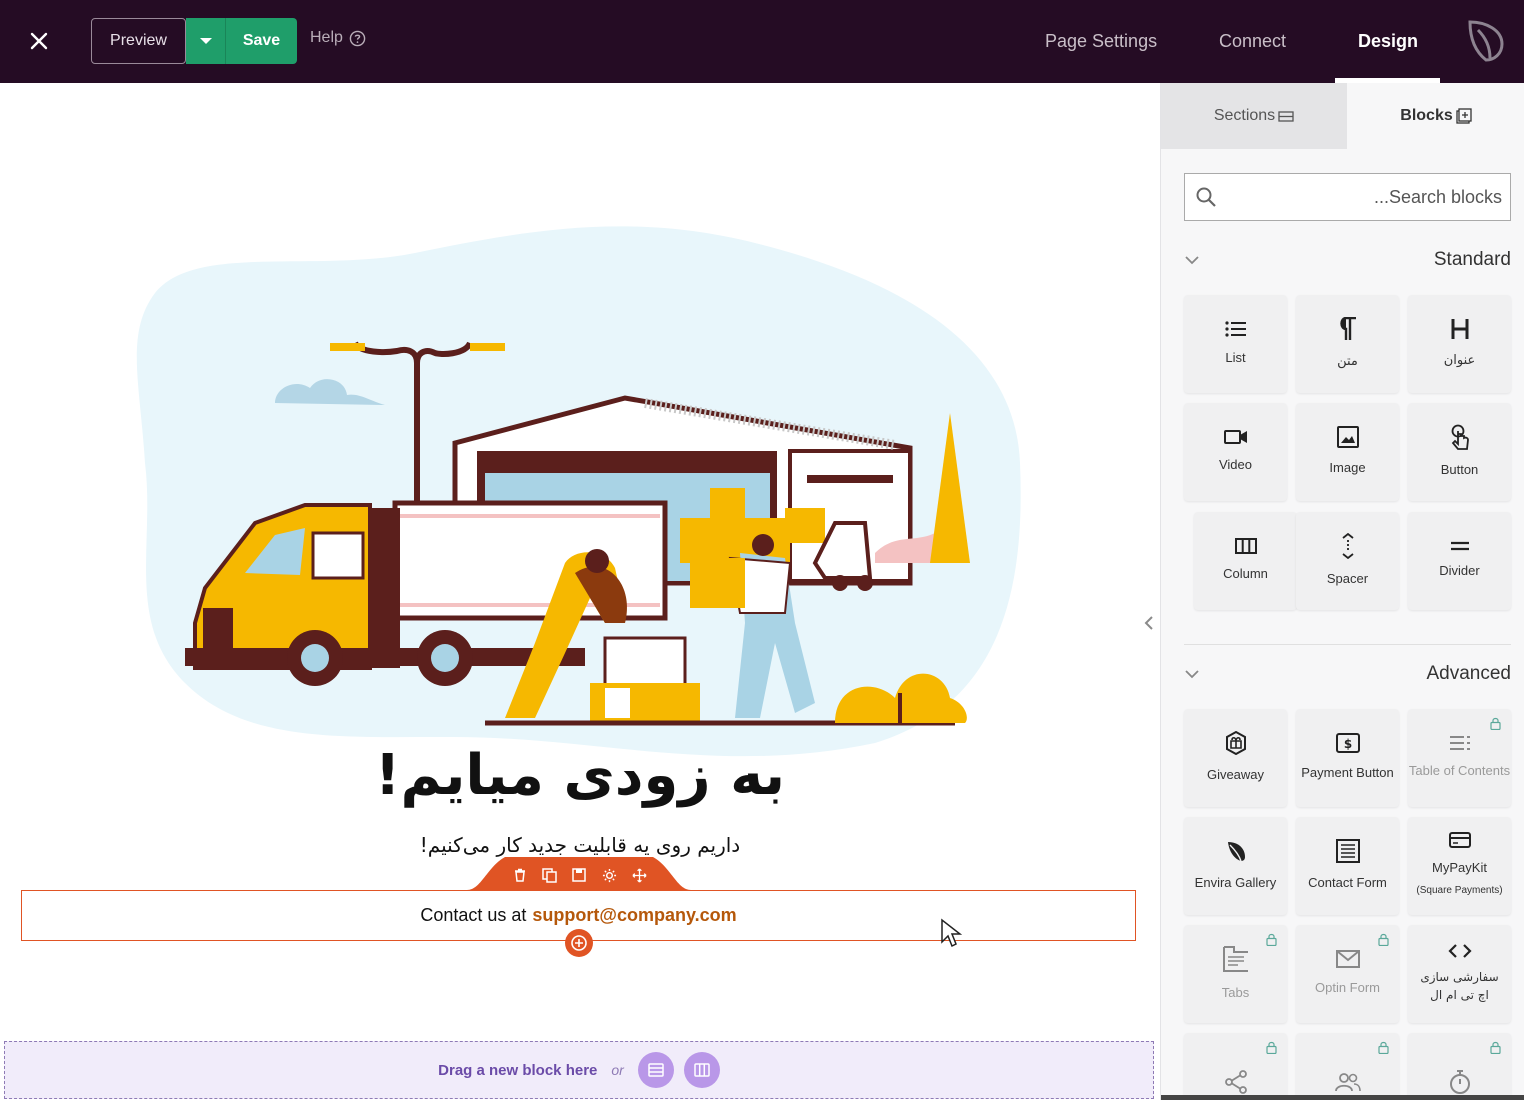 The width and height of the screenshot is (1524, 1100). What do you see at coordinates (1459, 743) in the screenshot?
I see `toc-icon` at bounding box center [1459, 743].